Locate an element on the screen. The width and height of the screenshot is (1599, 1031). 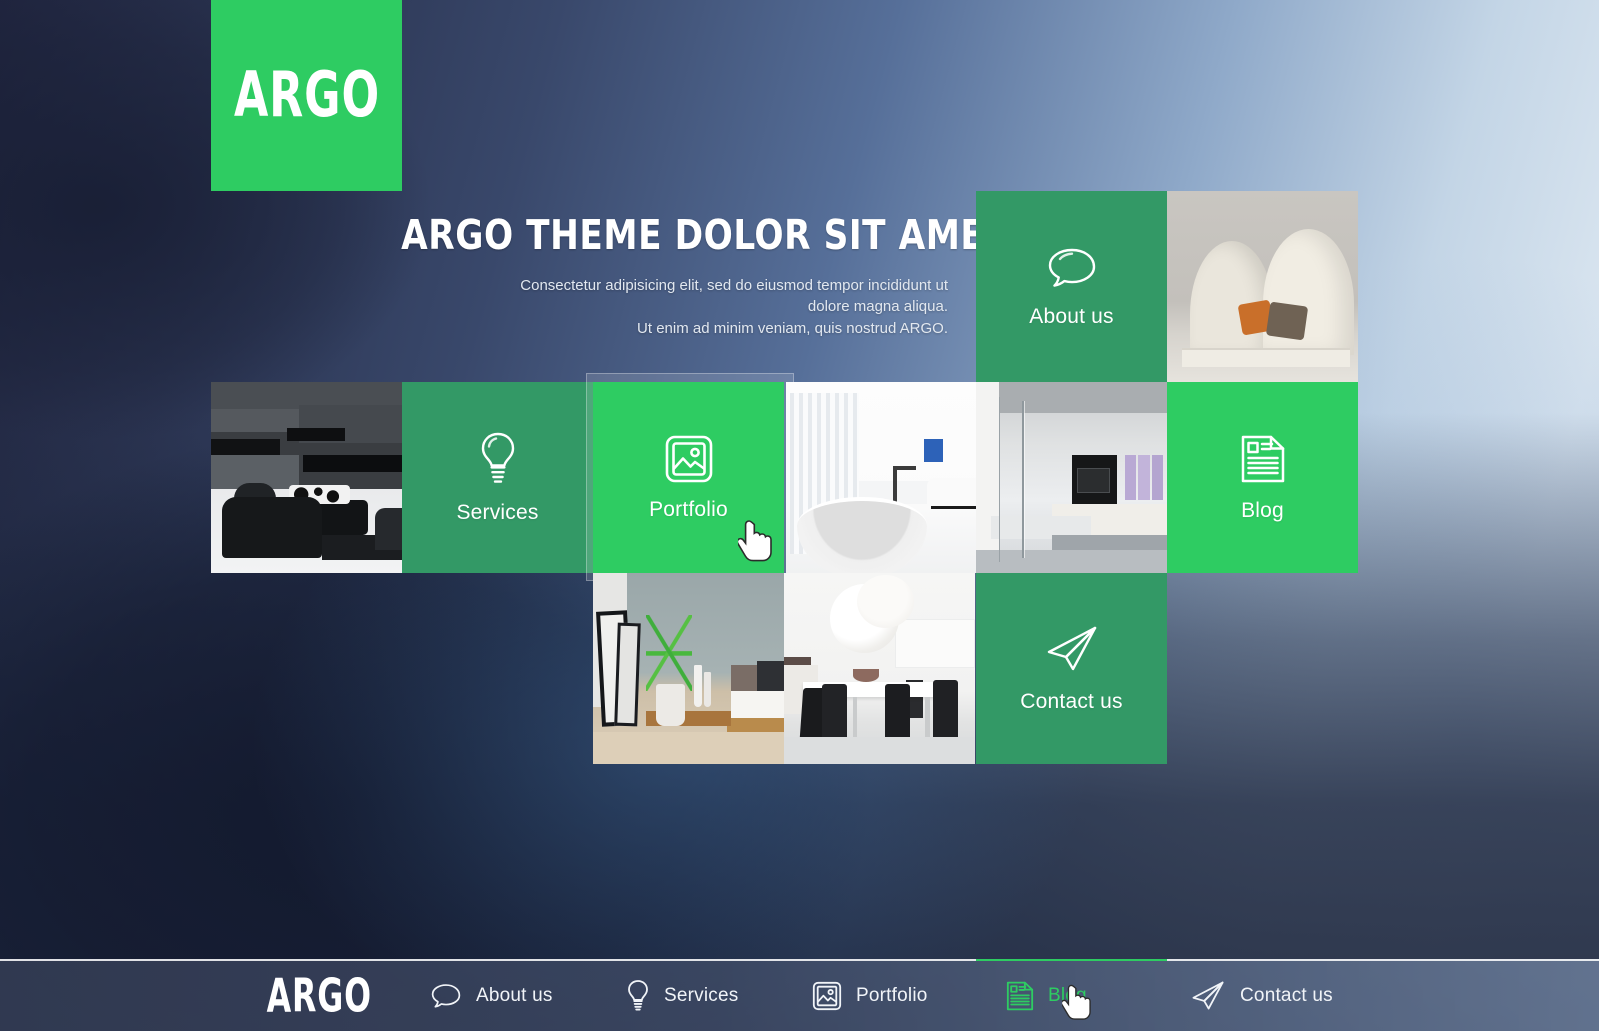
tile-contact-us: Contact us is located at coordinates (1071, 668).